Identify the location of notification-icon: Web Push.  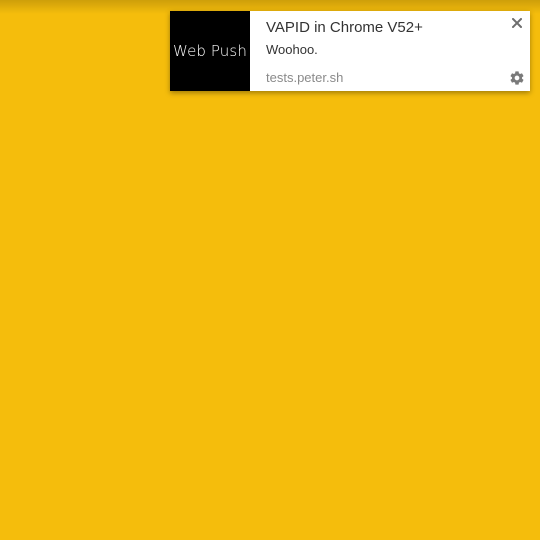
(210, 51).